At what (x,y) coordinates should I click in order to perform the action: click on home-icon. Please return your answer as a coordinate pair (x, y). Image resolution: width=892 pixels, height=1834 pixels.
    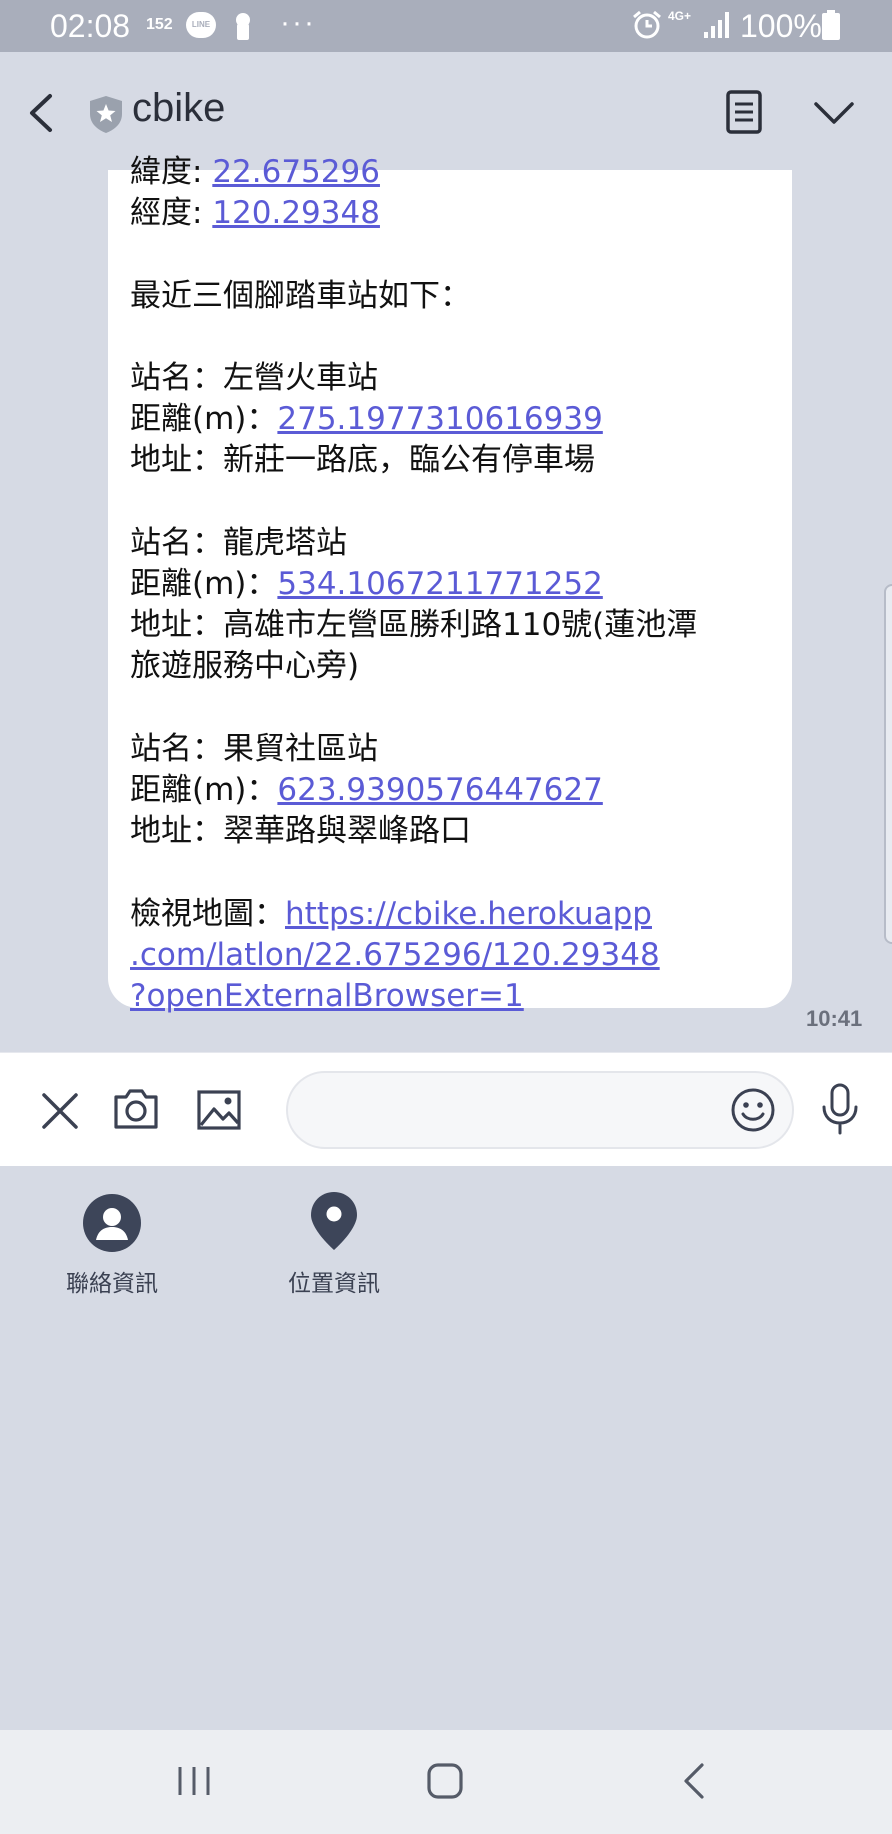
    Looking at the image, I should click on (445, 1781).